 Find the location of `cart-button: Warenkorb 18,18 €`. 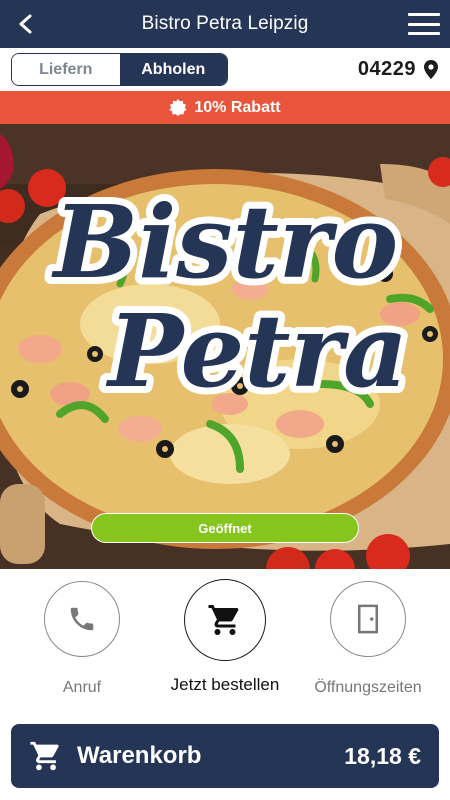

cart-button: Warenkorb 18,18 € is located at coordinates (225, 756).